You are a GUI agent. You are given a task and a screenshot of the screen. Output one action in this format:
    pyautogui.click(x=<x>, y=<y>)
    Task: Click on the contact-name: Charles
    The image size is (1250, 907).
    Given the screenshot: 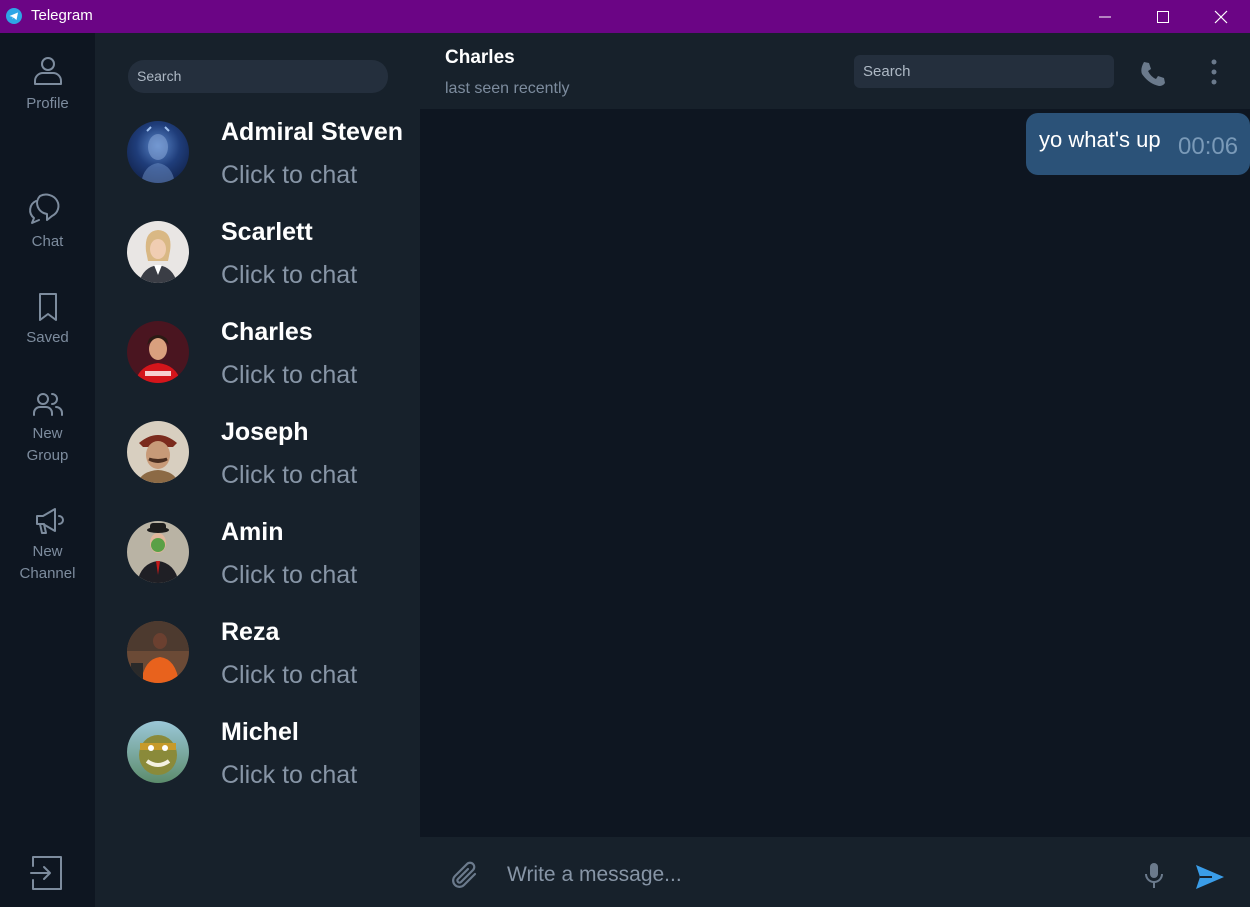 What is the action you would take?
    pyautogui.click(x=267, y=332)
    